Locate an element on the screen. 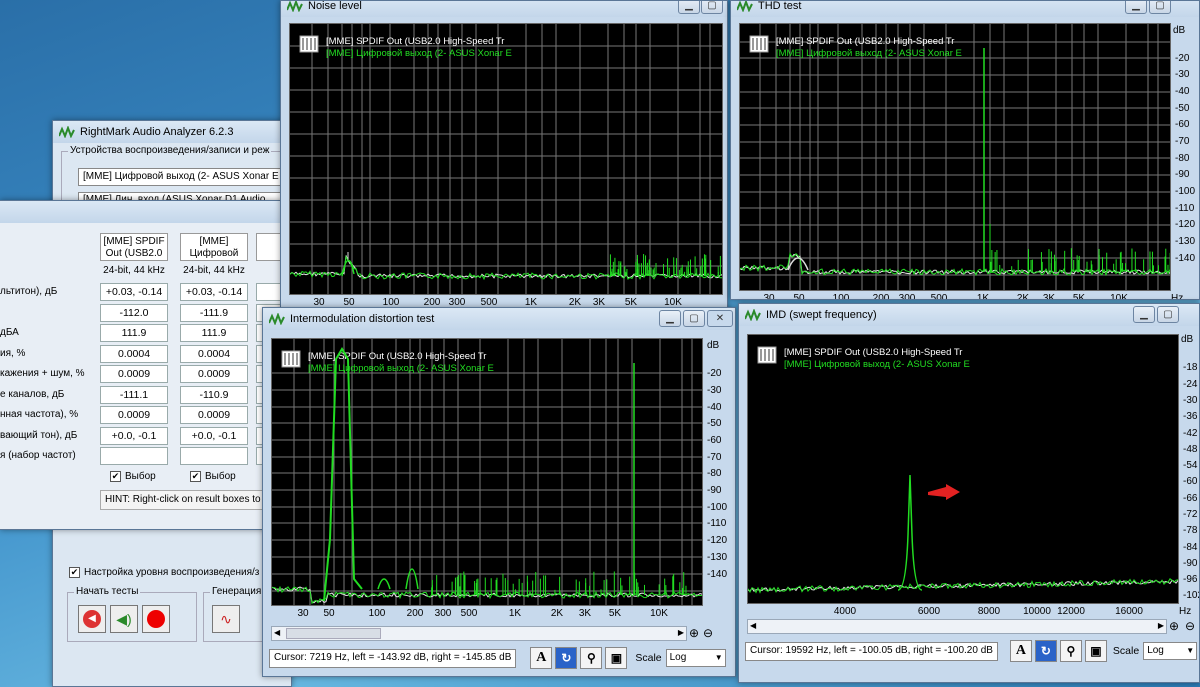  speaker-test-button: ◀) is located at coordinates (124, 619).